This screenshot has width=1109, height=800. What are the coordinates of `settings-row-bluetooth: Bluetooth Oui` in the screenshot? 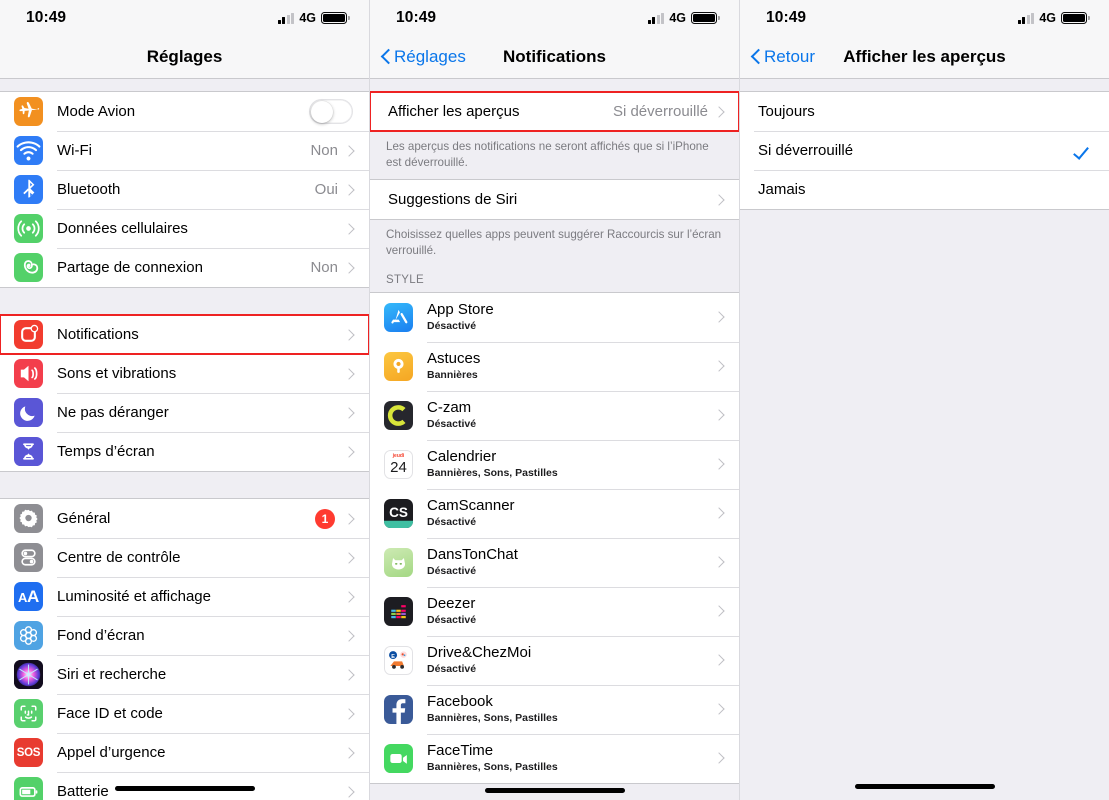 It's located at (184, 189).